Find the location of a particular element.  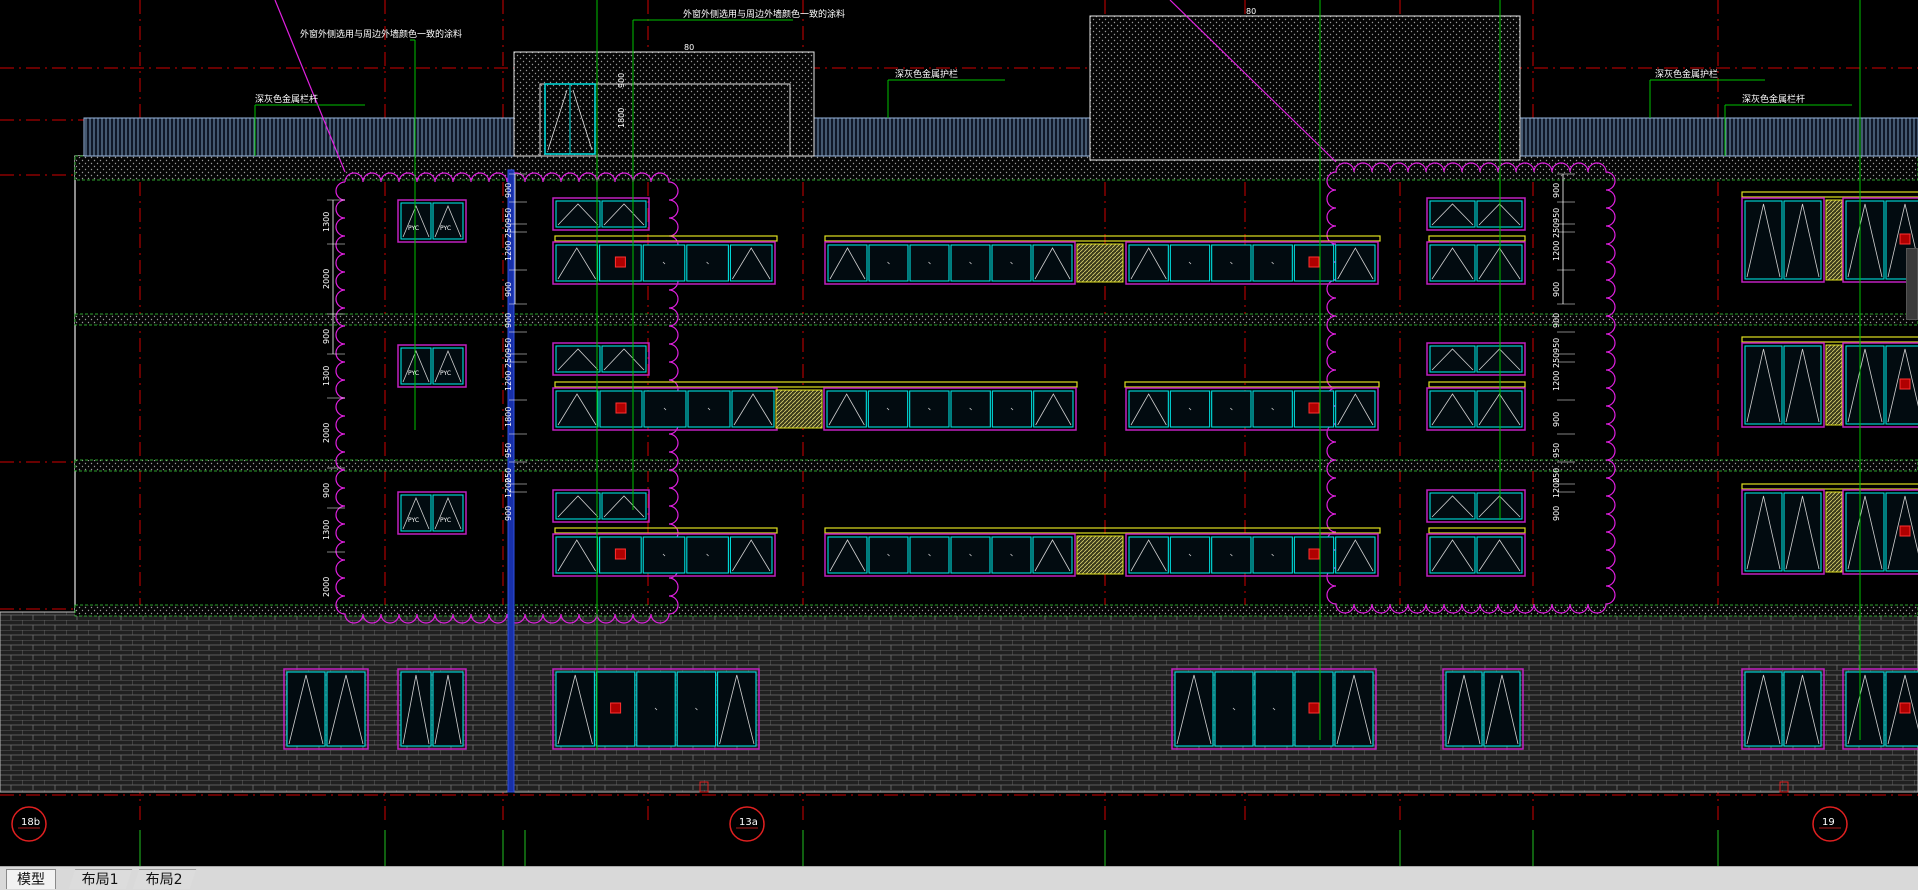

tab-model: 模型 is located at coordinates (31, 879).